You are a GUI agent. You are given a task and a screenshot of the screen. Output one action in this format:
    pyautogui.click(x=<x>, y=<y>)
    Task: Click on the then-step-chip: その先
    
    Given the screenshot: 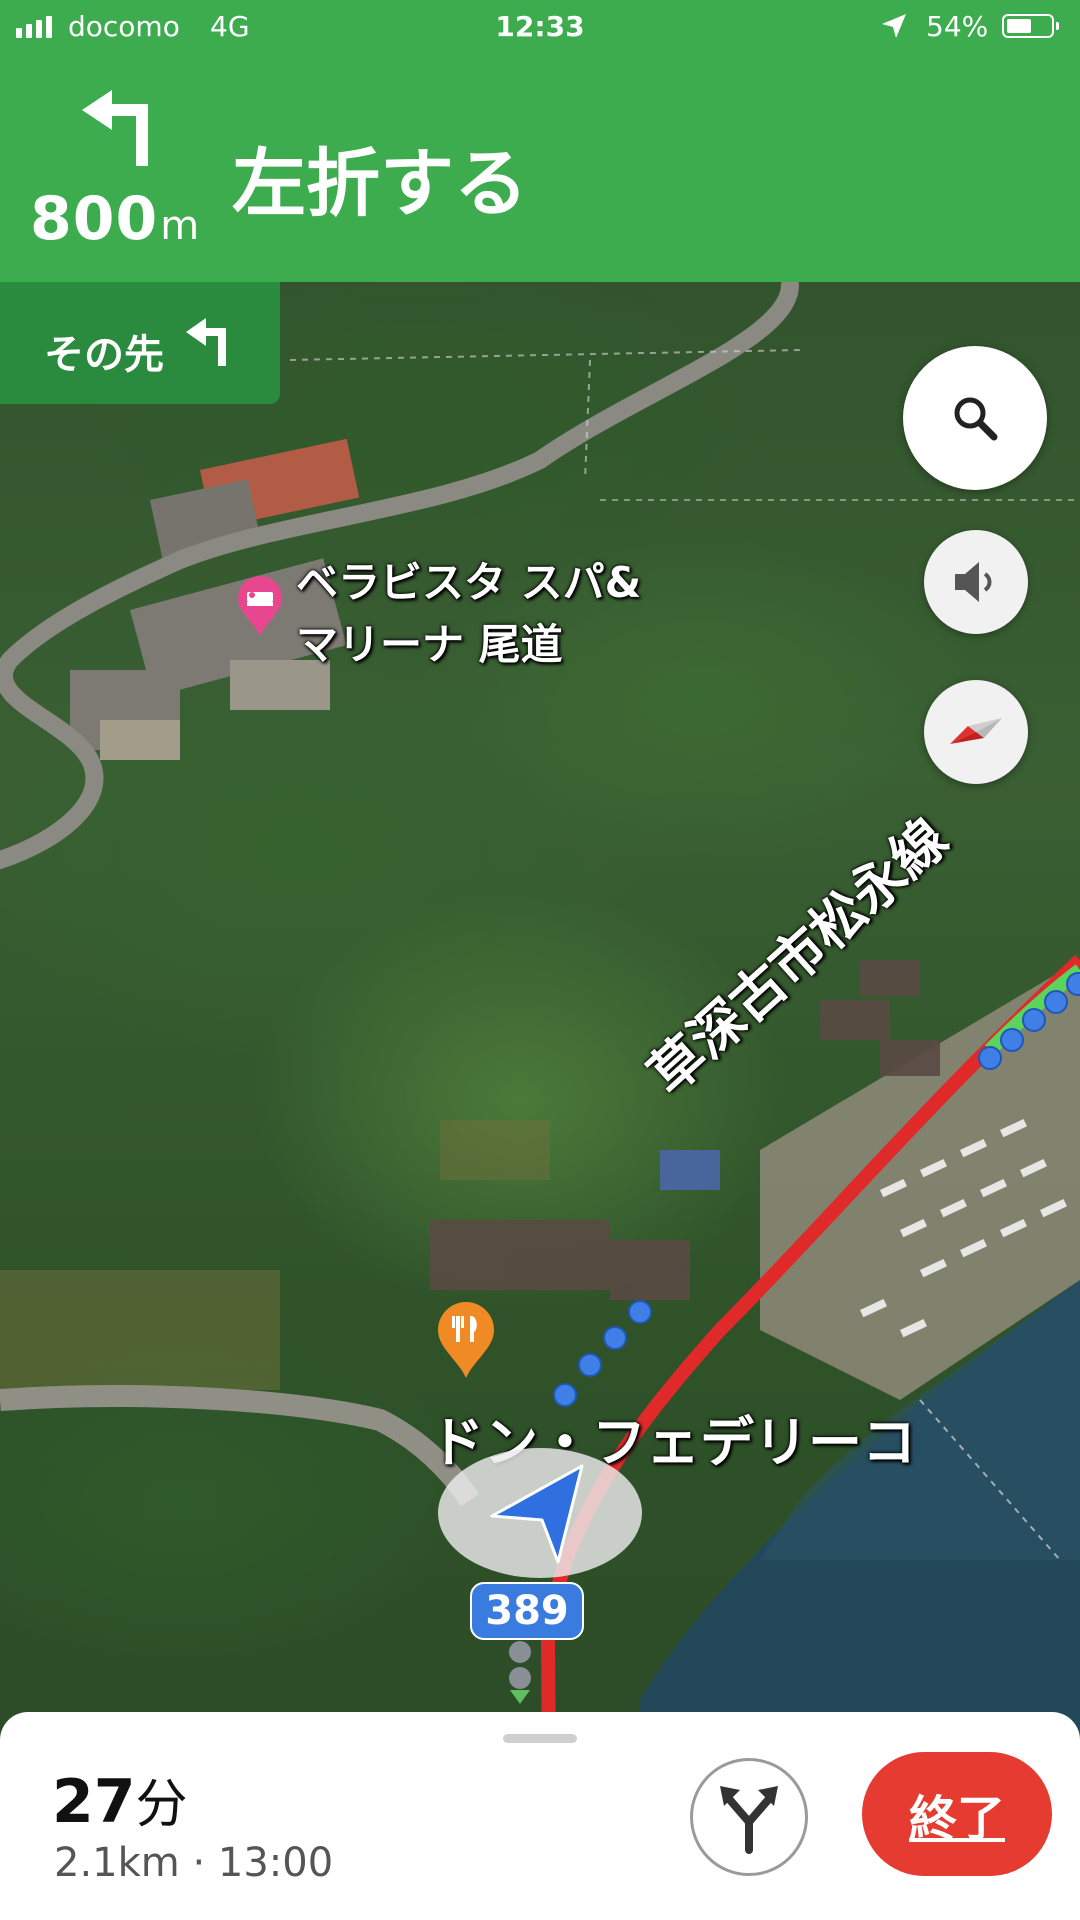 What is the action you would take?
    pyautogui.click(x=140, y=343)
    